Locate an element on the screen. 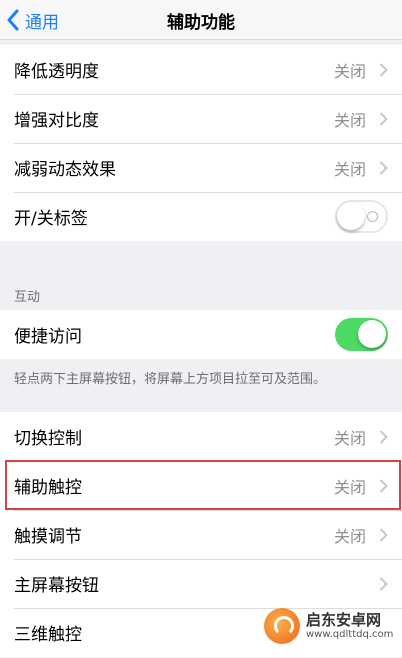 Image resolution: width=402 pixels, height=658 pixels. watermark: 启东安卓网 www.qdlttdq.com is located at coordinates (329, 626).